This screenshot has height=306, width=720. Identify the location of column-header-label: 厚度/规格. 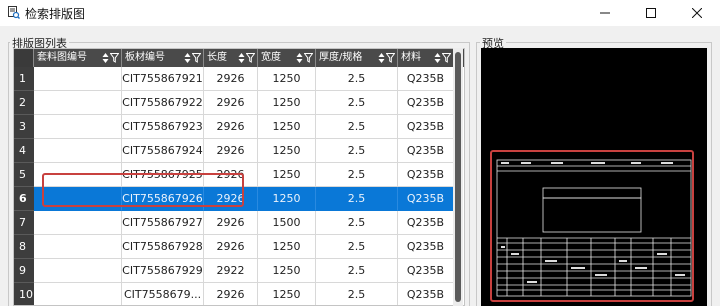
(341, 57).